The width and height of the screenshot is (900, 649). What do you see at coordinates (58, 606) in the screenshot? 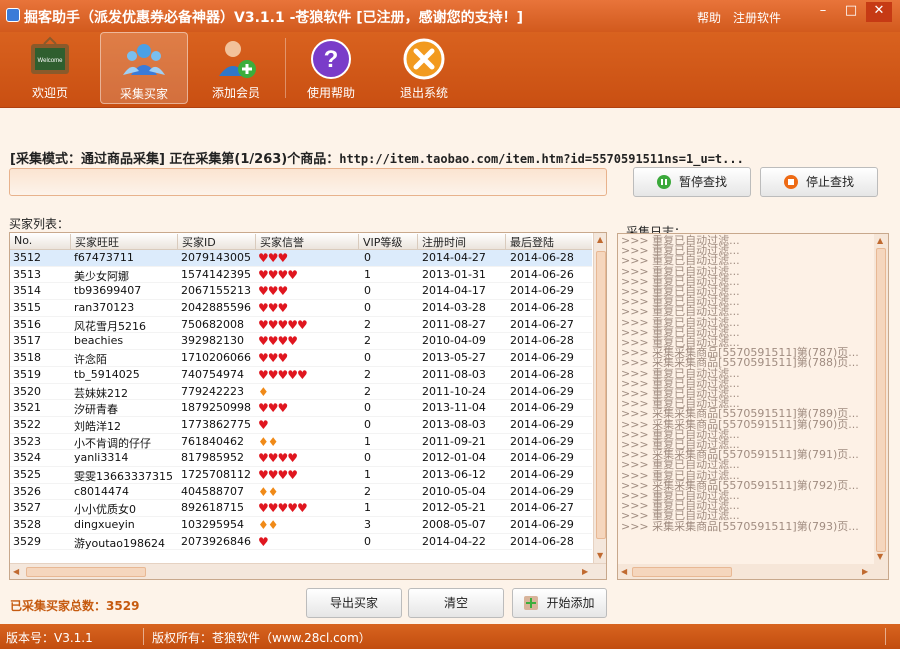
I see `total-label: 已采集买家总数：` at bounding box center [58, 606].